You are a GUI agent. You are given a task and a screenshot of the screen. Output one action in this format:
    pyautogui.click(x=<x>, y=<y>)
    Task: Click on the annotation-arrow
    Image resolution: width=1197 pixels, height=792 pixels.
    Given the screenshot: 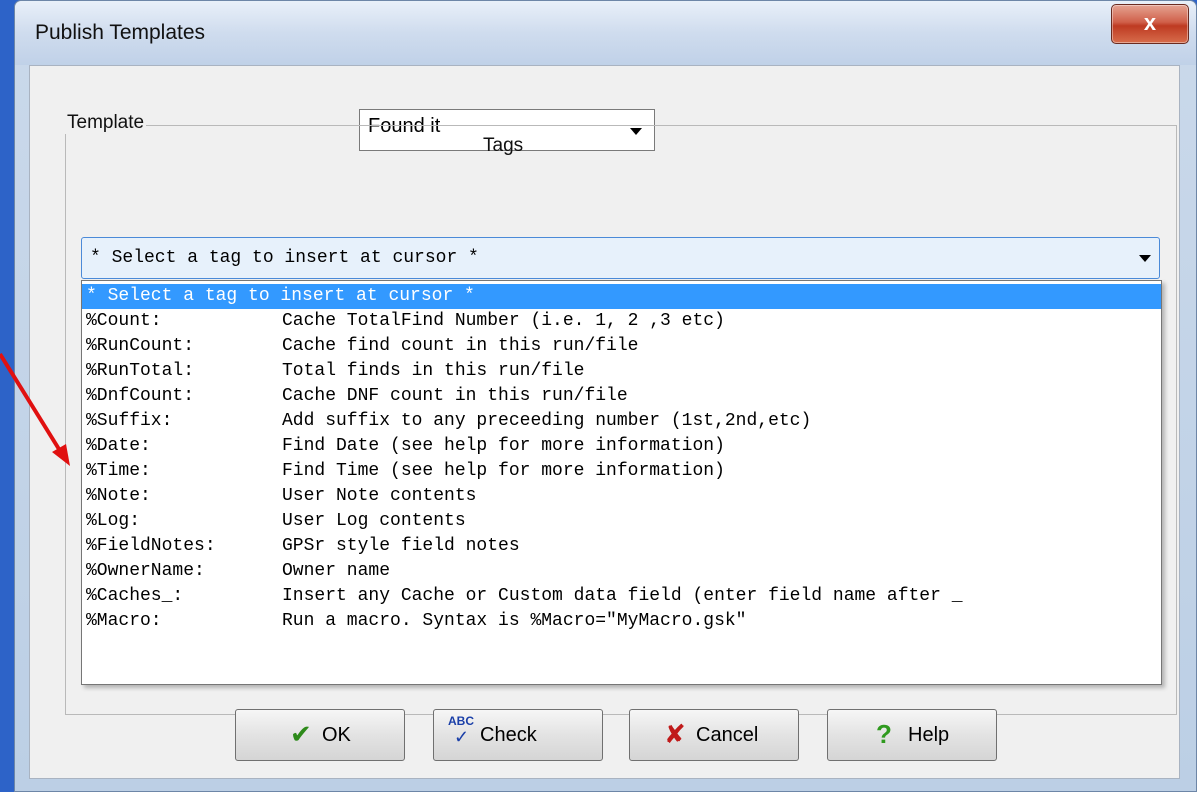 What is the action you would take?
    pyautogui.click(x=35, y=409)
    